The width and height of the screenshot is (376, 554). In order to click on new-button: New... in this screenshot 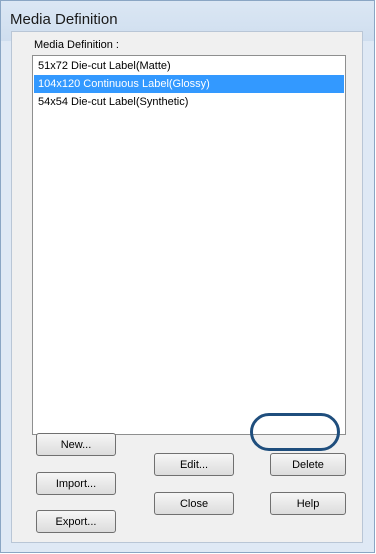, I will do `click(76, 444)`.